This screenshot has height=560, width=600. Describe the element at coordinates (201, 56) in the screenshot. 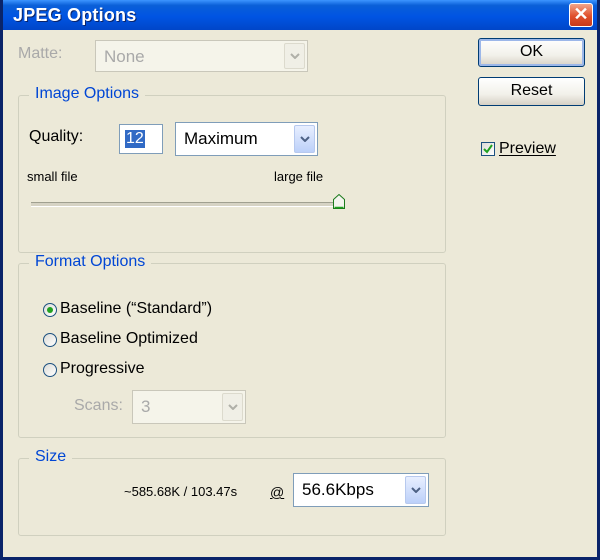

I see `matte-select: None` at that location.